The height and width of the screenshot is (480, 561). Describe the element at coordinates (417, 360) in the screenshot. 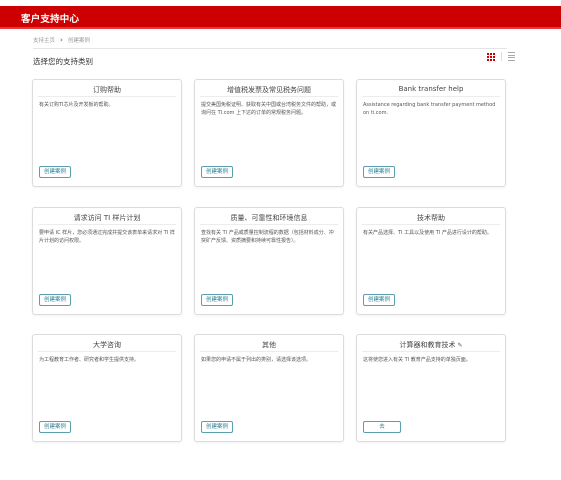

I see `card-description: 这将使您进入有关 TI 教育产品支持的单独页面。` at that location.